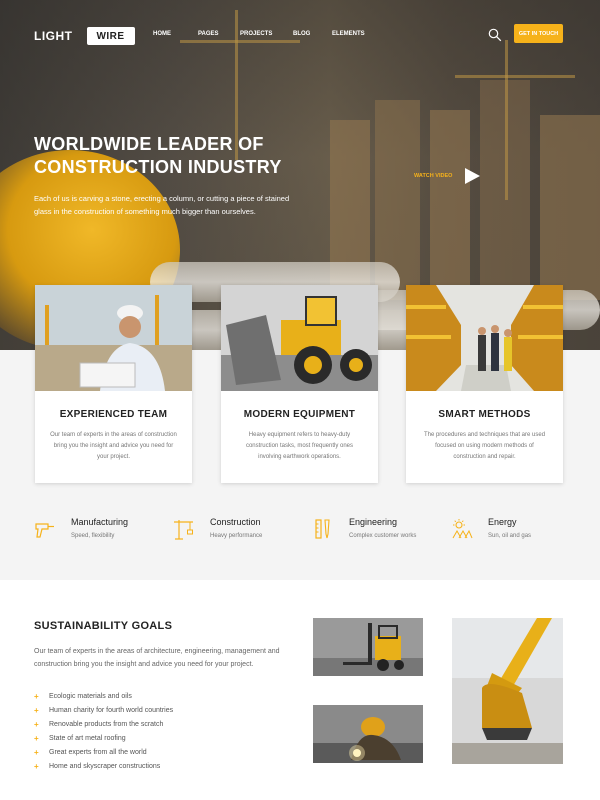 Image resolution: width=600 pixels, height=800 pixels. I want to click on list-item-label: Human charity for fourth world countries, so click(111, 710).